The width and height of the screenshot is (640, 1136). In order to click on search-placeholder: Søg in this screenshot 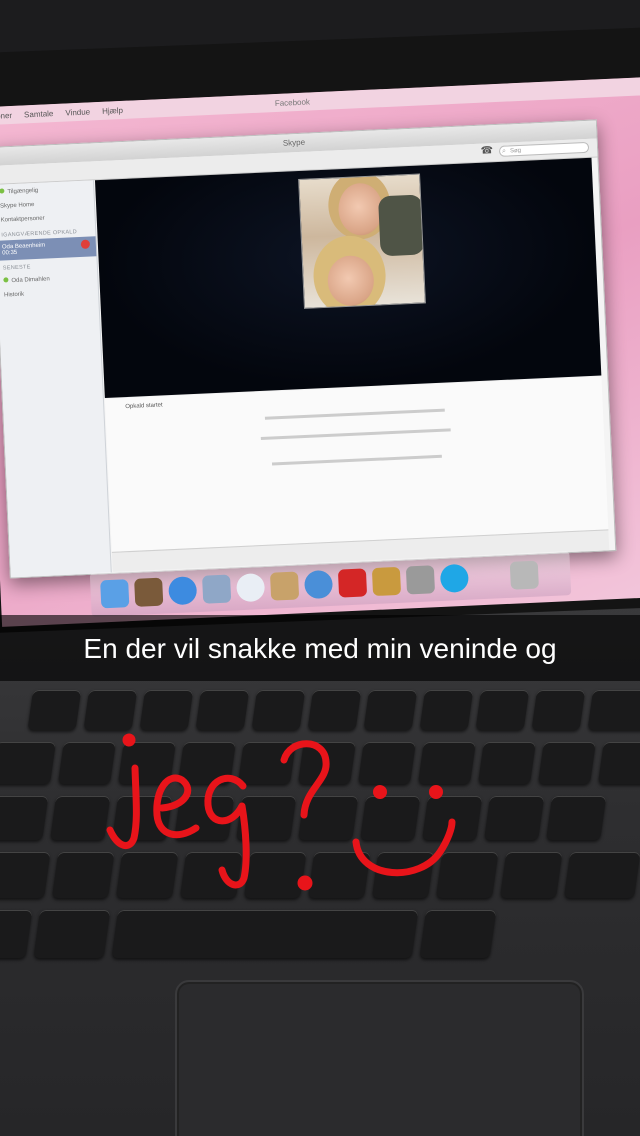, I will do `click(515, 151)`.